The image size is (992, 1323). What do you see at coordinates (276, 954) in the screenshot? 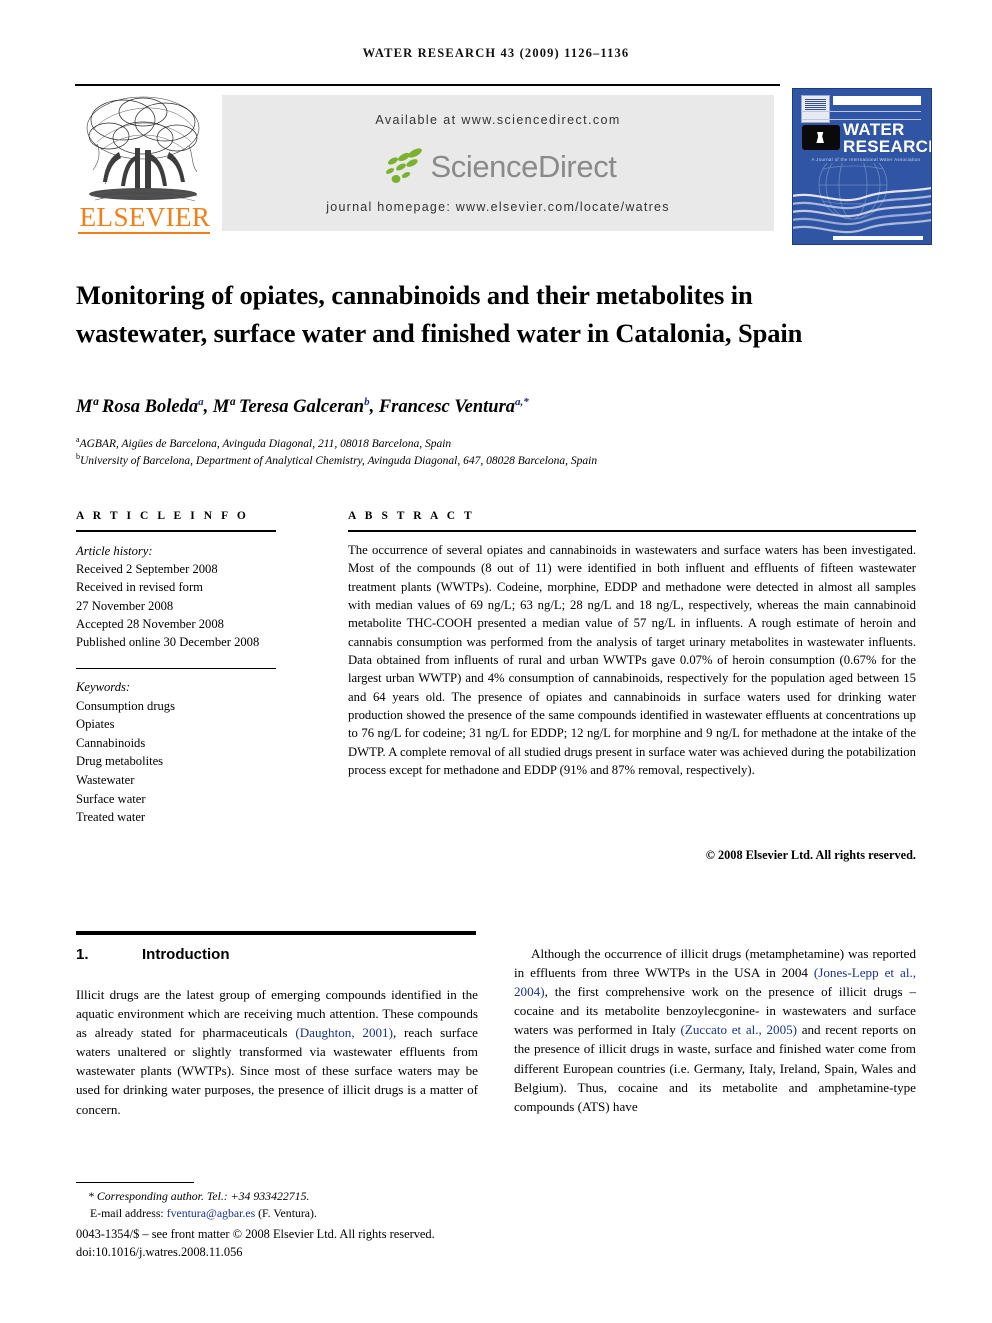
I see `introduction-heading: 1. Introduction` at bounding box center [276, 954].